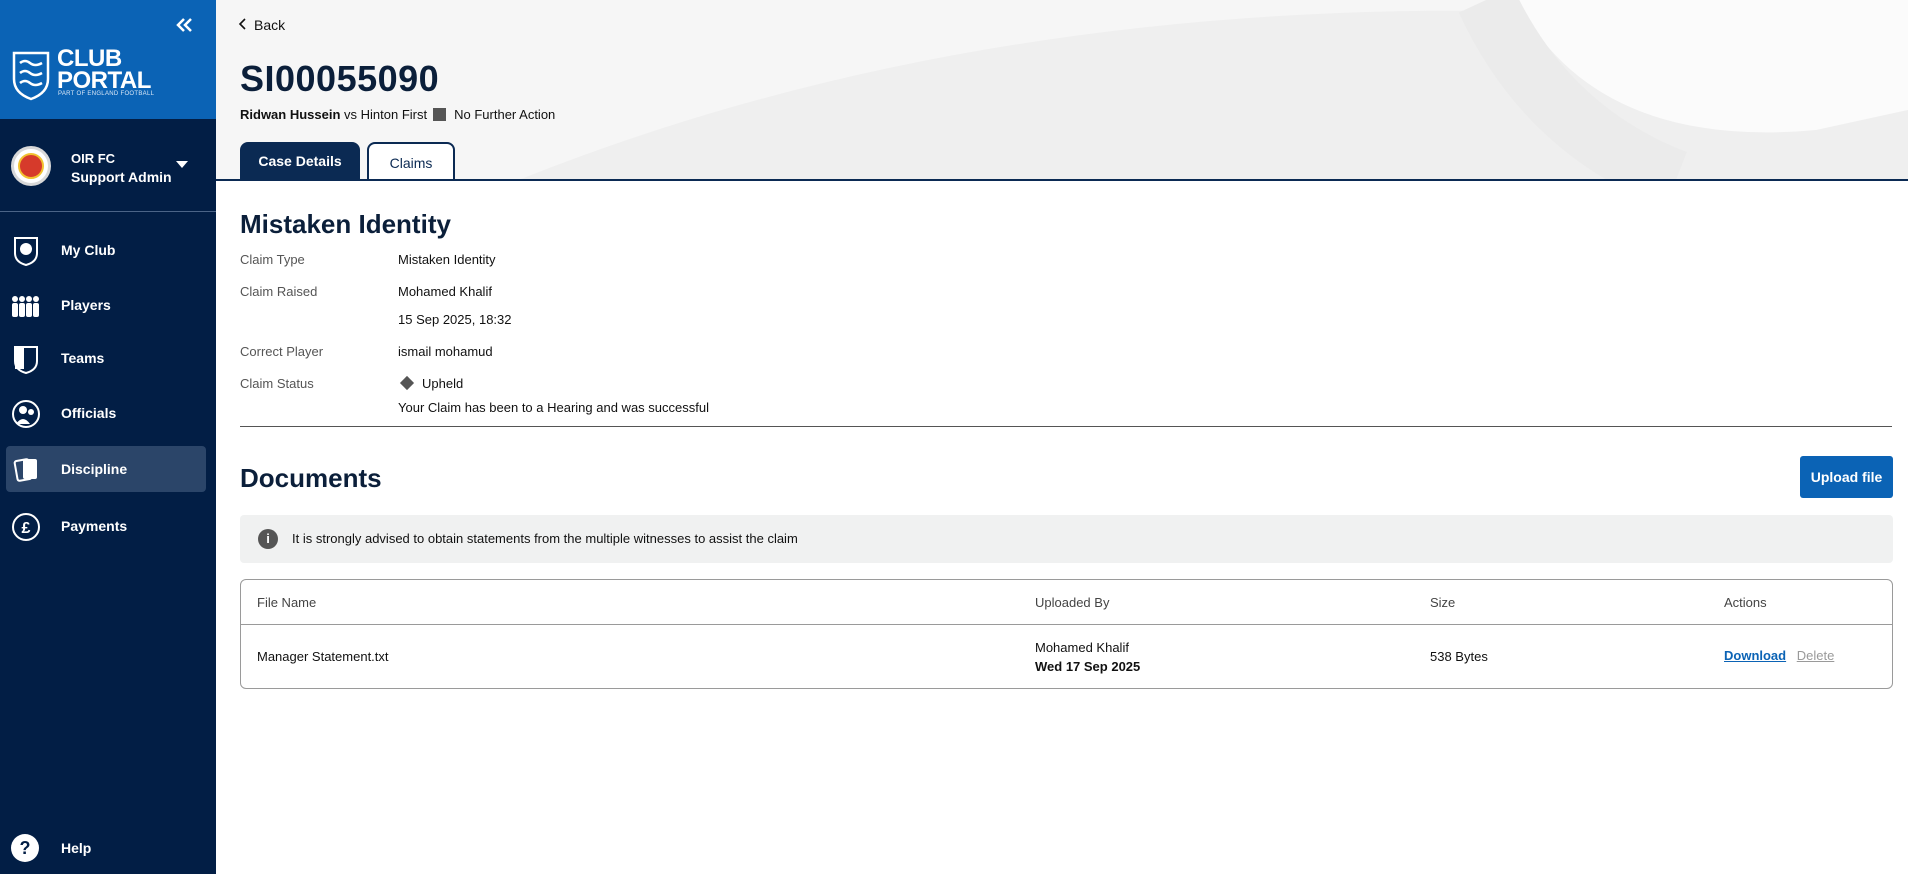 Image resolution: width=1908 pixels, height=874 pixels. Describe the element at coordinates (1745, 602) in the screenshot. I see `column-header-actions: Actions` at that location.